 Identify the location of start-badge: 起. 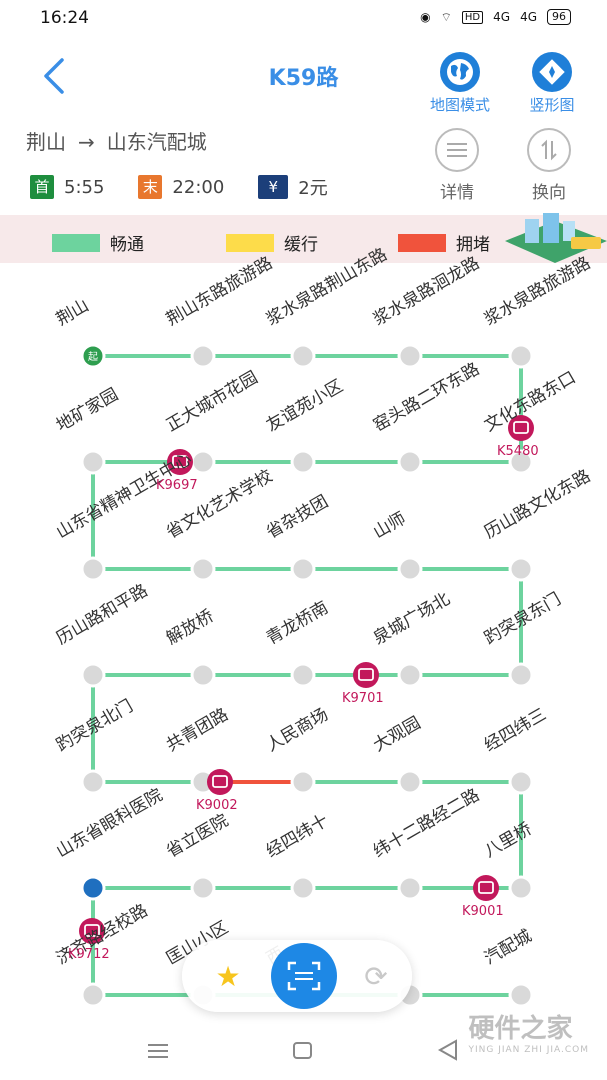
(93, 357).